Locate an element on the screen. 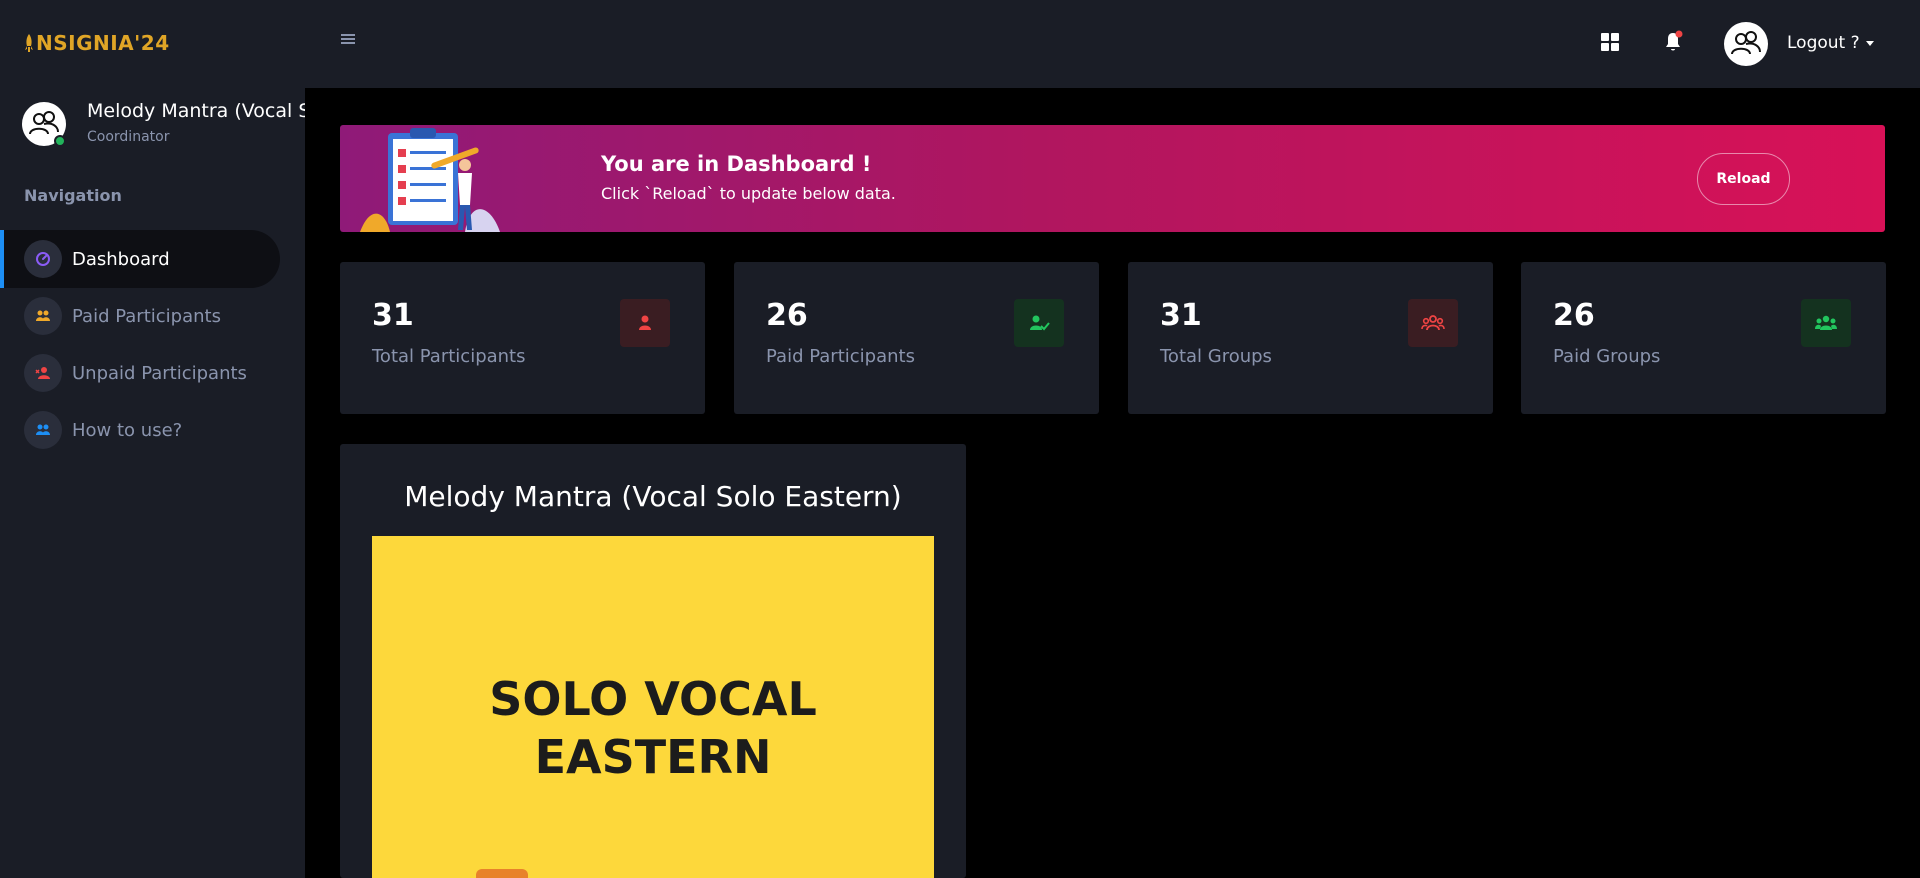 The height and width of the screenshot is (878, 1920). sidebar-item-dashboard: Dashboard is located at coordinates (140, 259).